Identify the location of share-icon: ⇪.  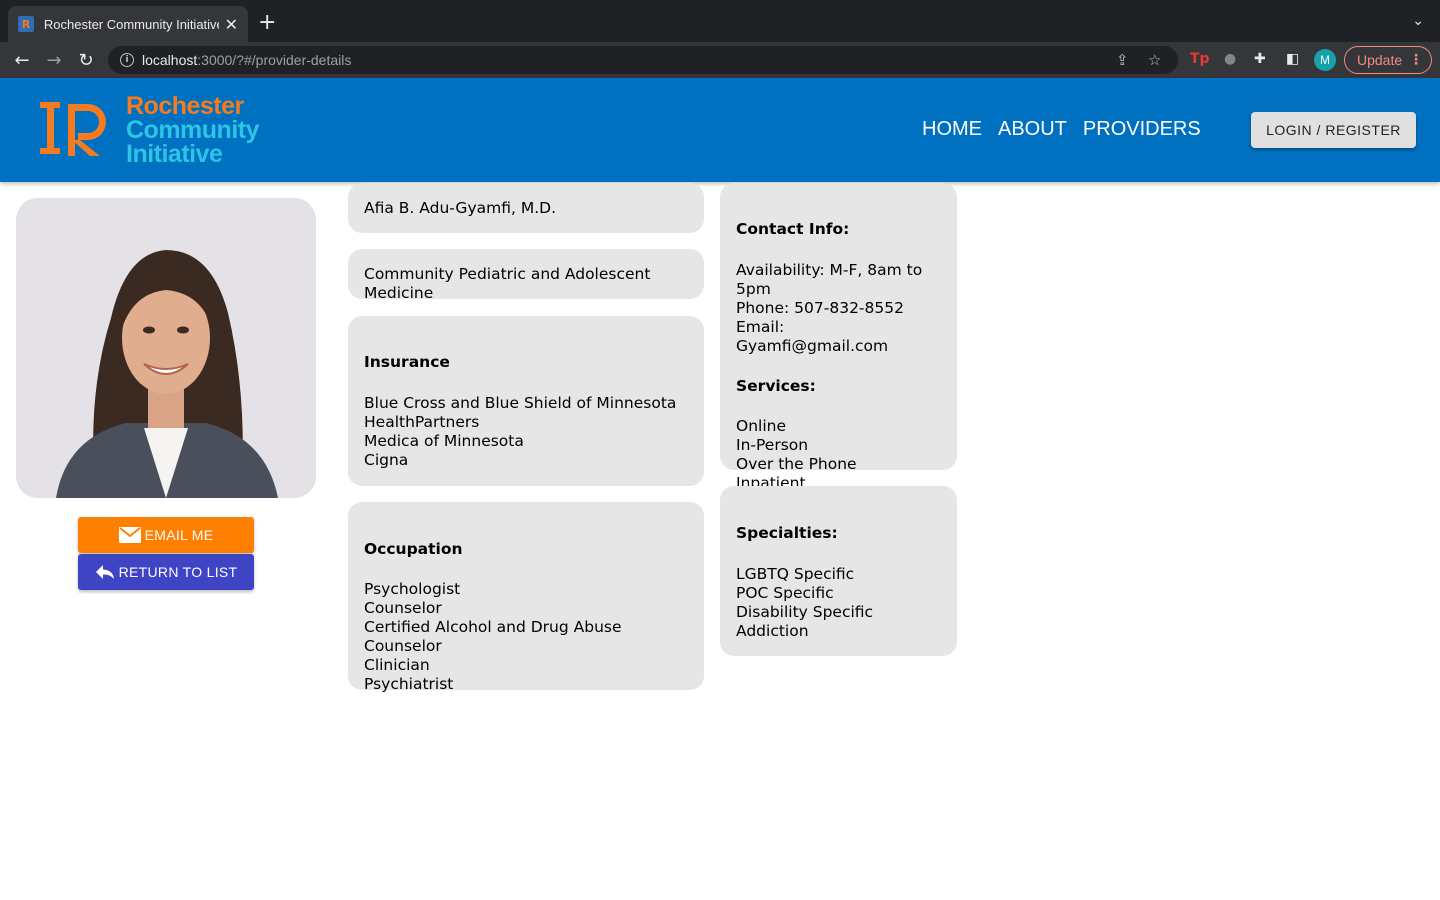
(1122, 60).